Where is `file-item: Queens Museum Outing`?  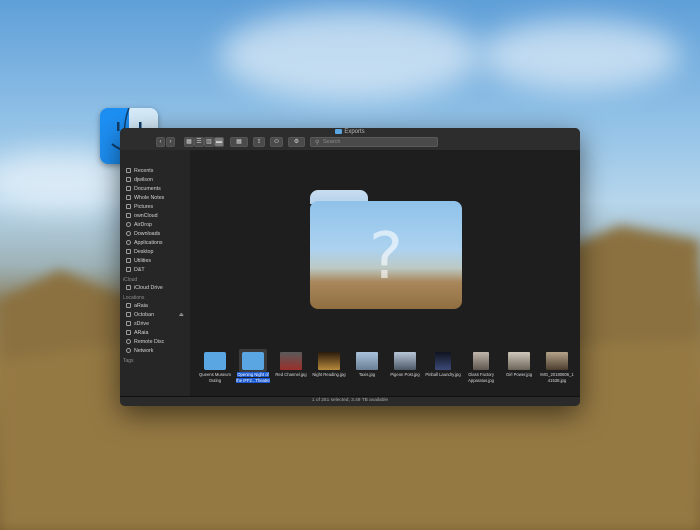
file-item: Queens Museum Outing is located at coordinates (215, 371).